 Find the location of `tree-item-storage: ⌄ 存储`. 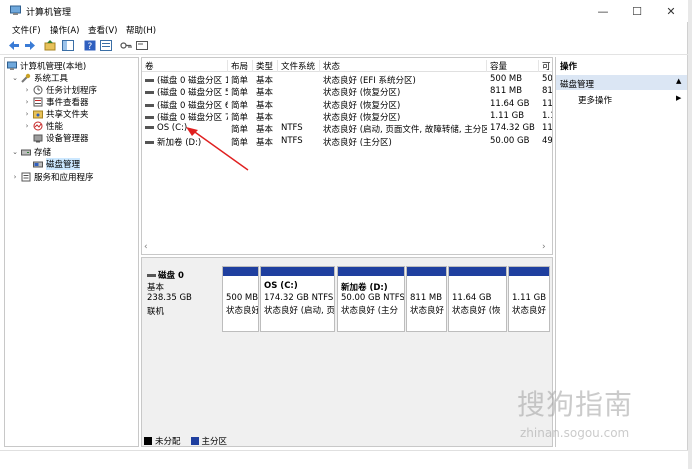

tree-item-storage: ⌄ 存储 is located at coordinates (31, 152).